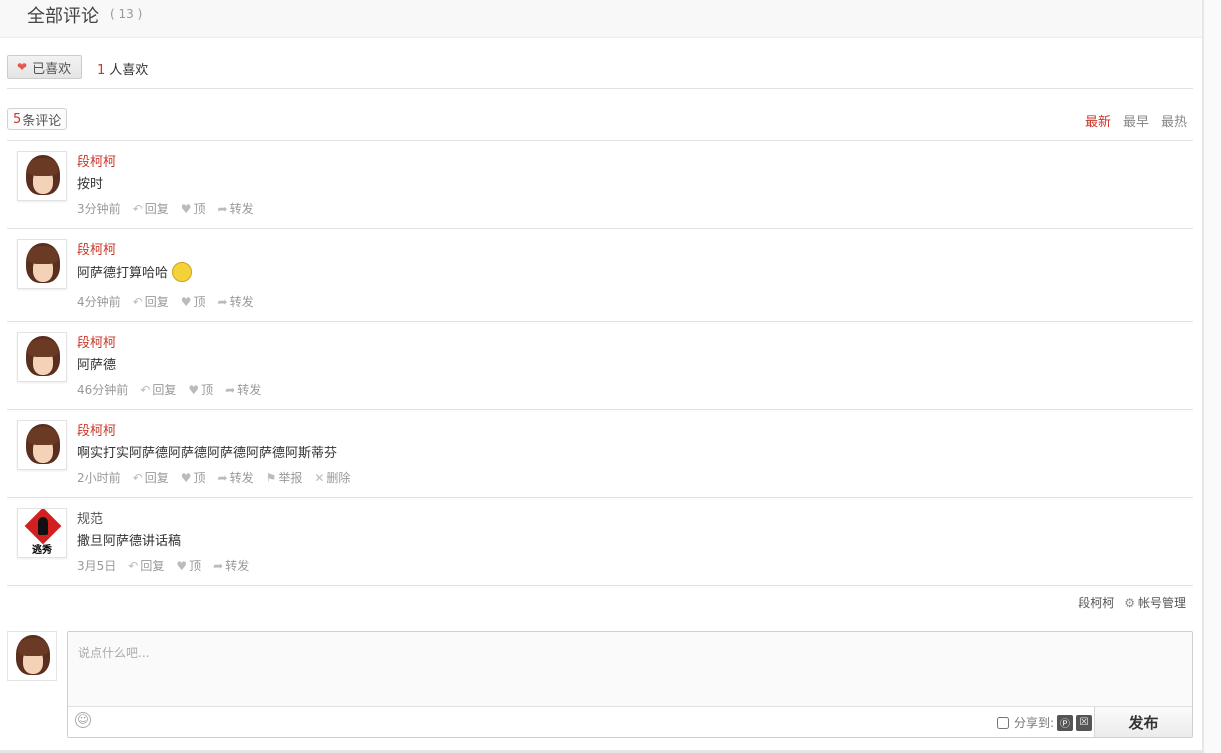 The image size is (1221, 753). What do you see at coordinates (90, 184) in the screenshot?
I see `comment-text: 按时` at bounding box center [90, 184].